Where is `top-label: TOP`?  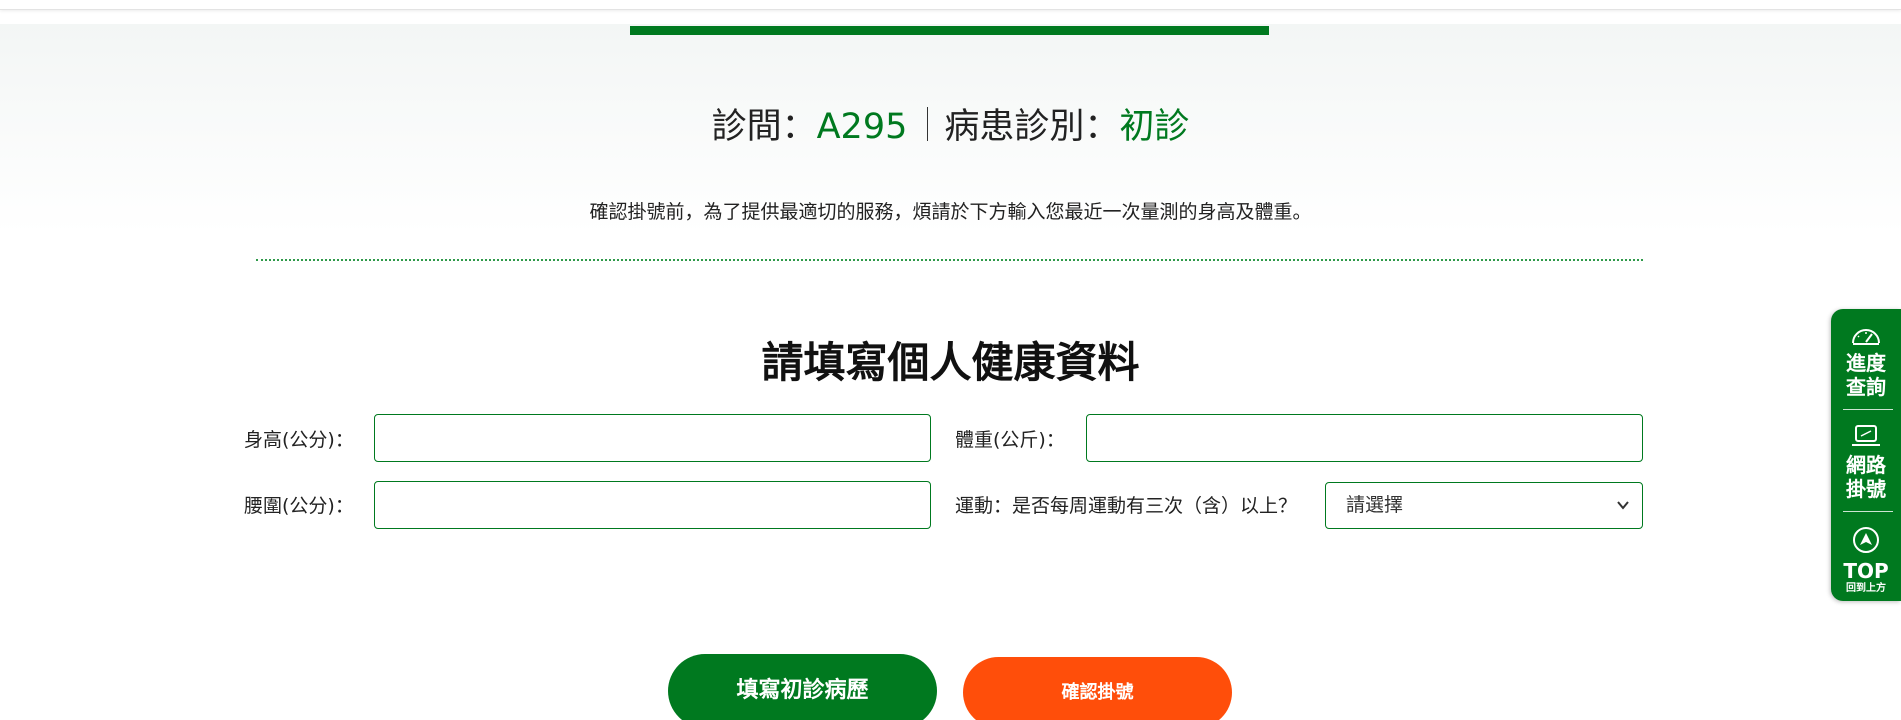
top-label: TOP is located at coordinates (1866, 571).